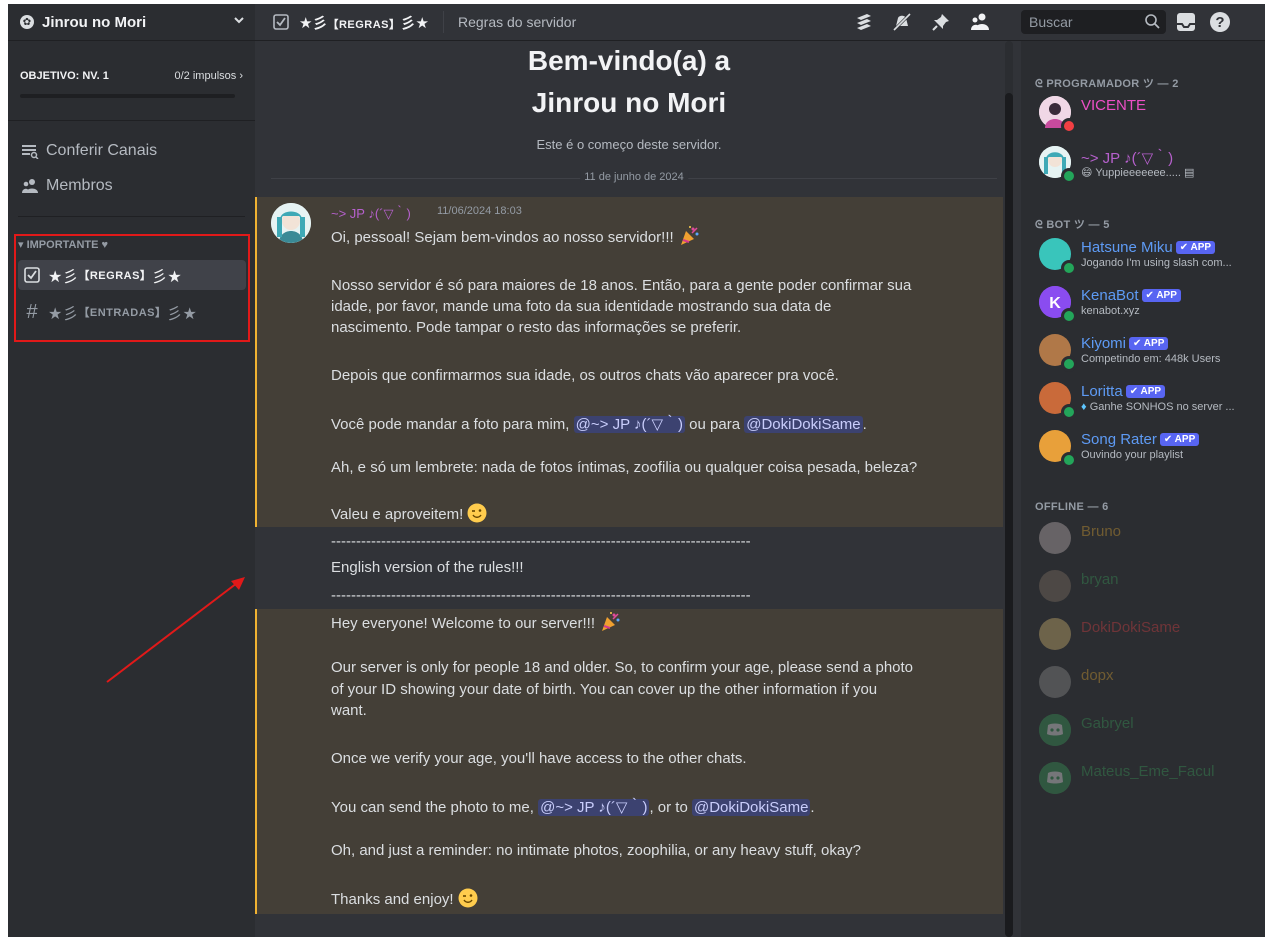  I want to click on member-song-rater: Song Rater ✔ APP Ouvindo your playlist, so click(1148, 446).